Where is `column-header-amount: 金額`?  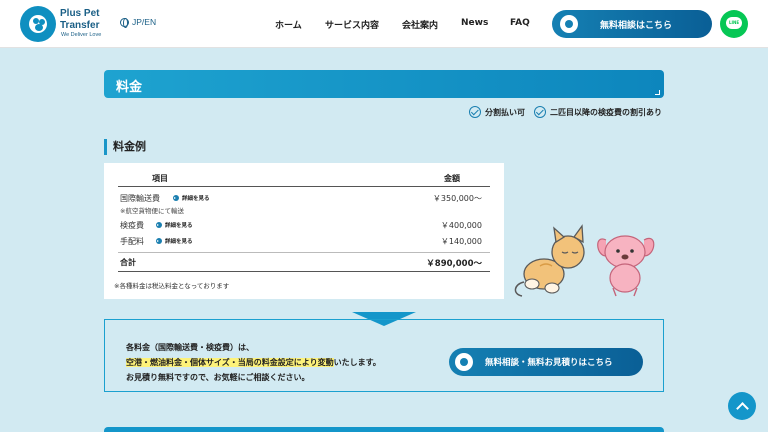 column-header-amount: 金額 is located at coordinates (452, 178).